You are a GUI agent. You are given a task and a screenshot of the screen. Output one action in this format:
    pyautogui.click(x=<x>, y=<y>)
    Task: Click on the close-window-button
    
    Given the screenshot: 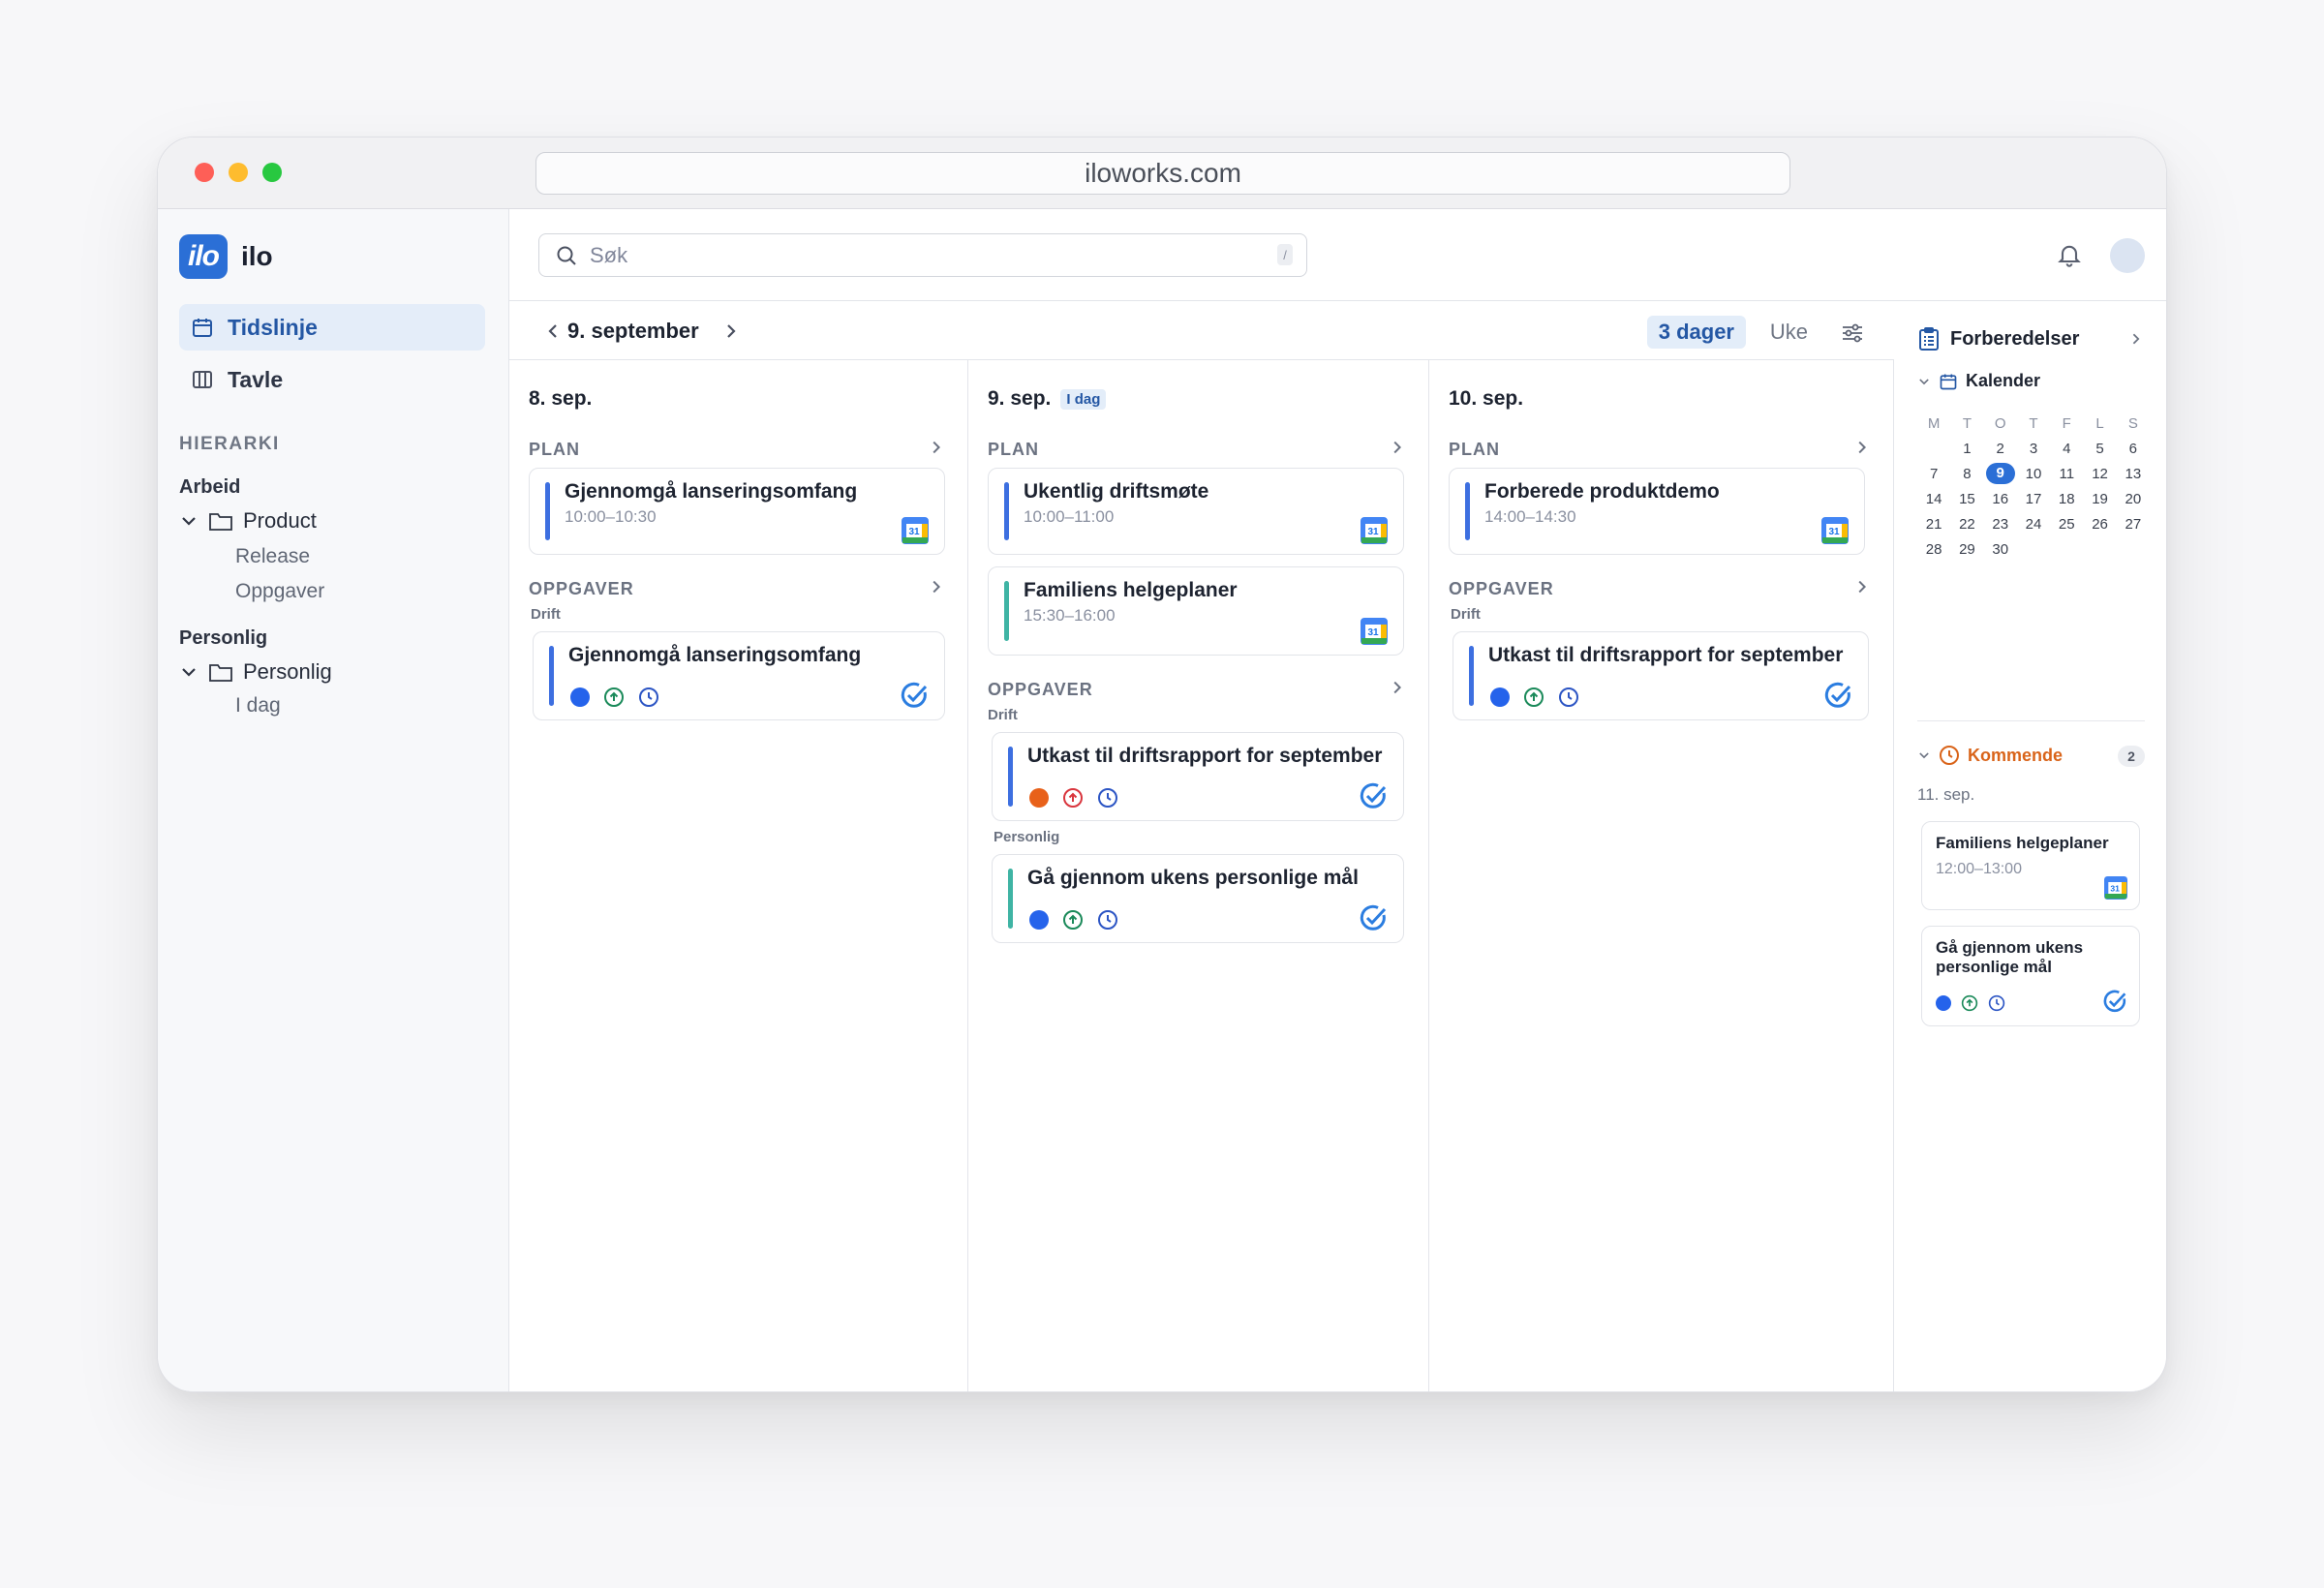 What is the action you would take?
    pyautogui.click(x=205, y=172)
    